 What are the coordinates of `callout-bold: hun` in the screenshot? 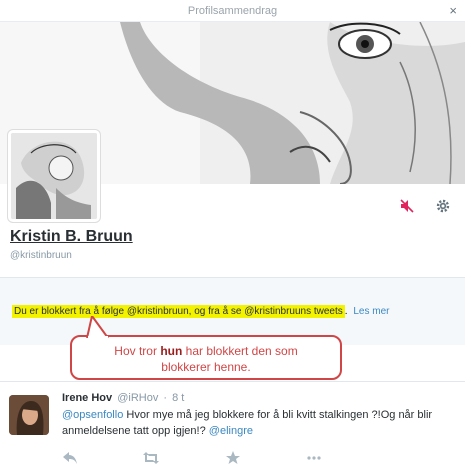 It's located at (171, 351).